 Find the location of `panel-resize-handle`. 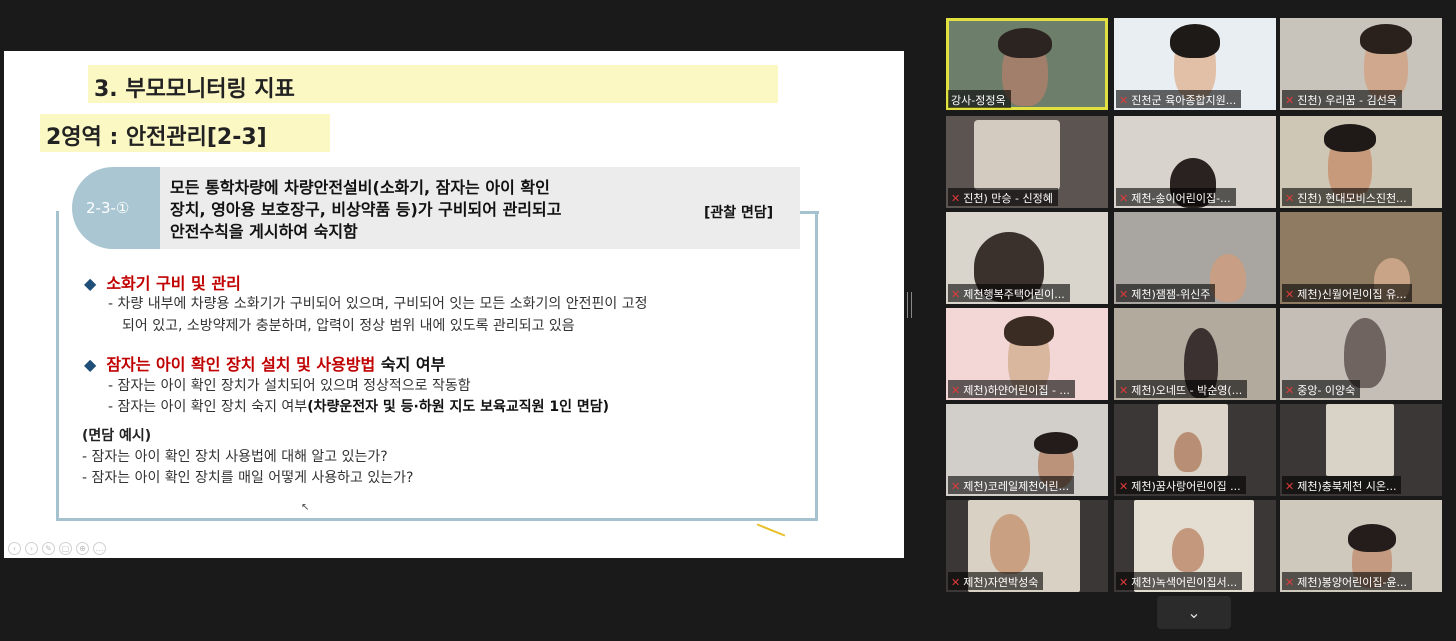

panel-resize-handle is located at coordinates (909, 305).